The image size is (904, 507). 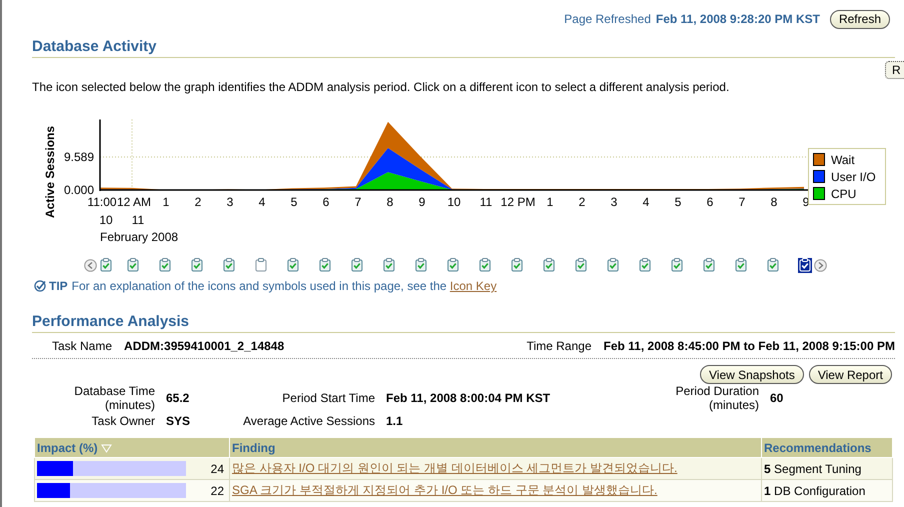 I want to click on field-label: Task Name, so click(x=82, y=346).